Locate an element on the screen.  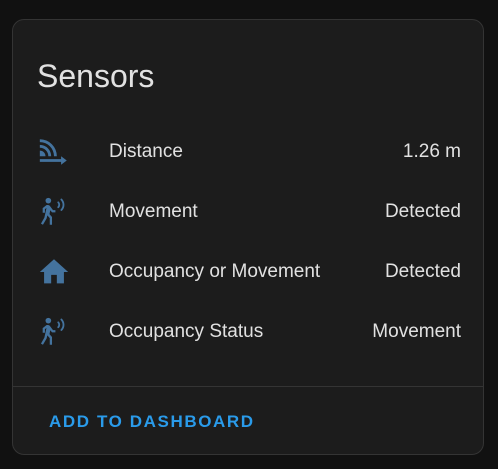
sensor-label: Distance is located at coordinates (146, 151).